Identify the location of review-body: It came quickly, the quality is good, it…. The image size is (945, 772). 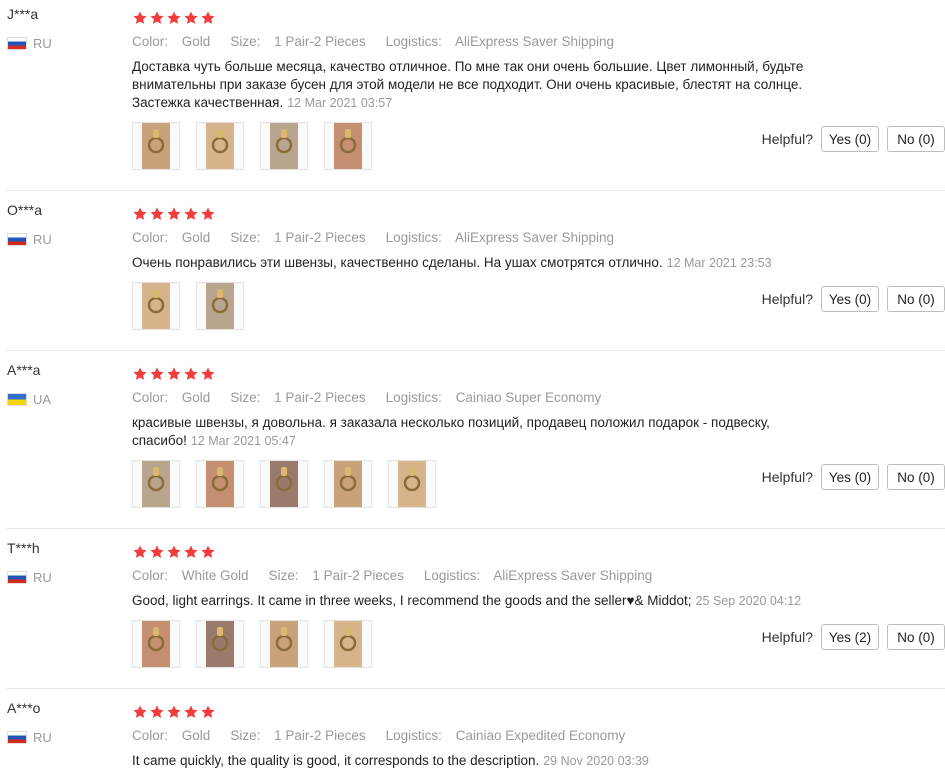
(336, 760).